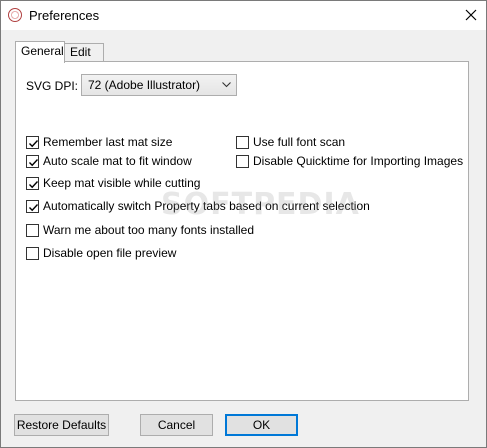 Image resolution: width=487 pixels, height=448 pixels. I want to click on app-logo-icon, so click(15, 15).